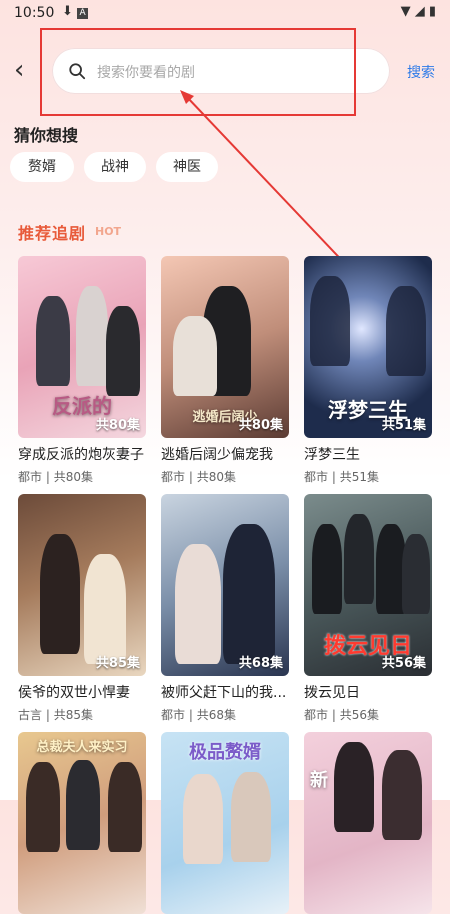 This screenshot has height=914, width=450. I want to click on drama-card: 共68集 被师父赶下山的我... 都市 | 共68集, so click(225, 608).